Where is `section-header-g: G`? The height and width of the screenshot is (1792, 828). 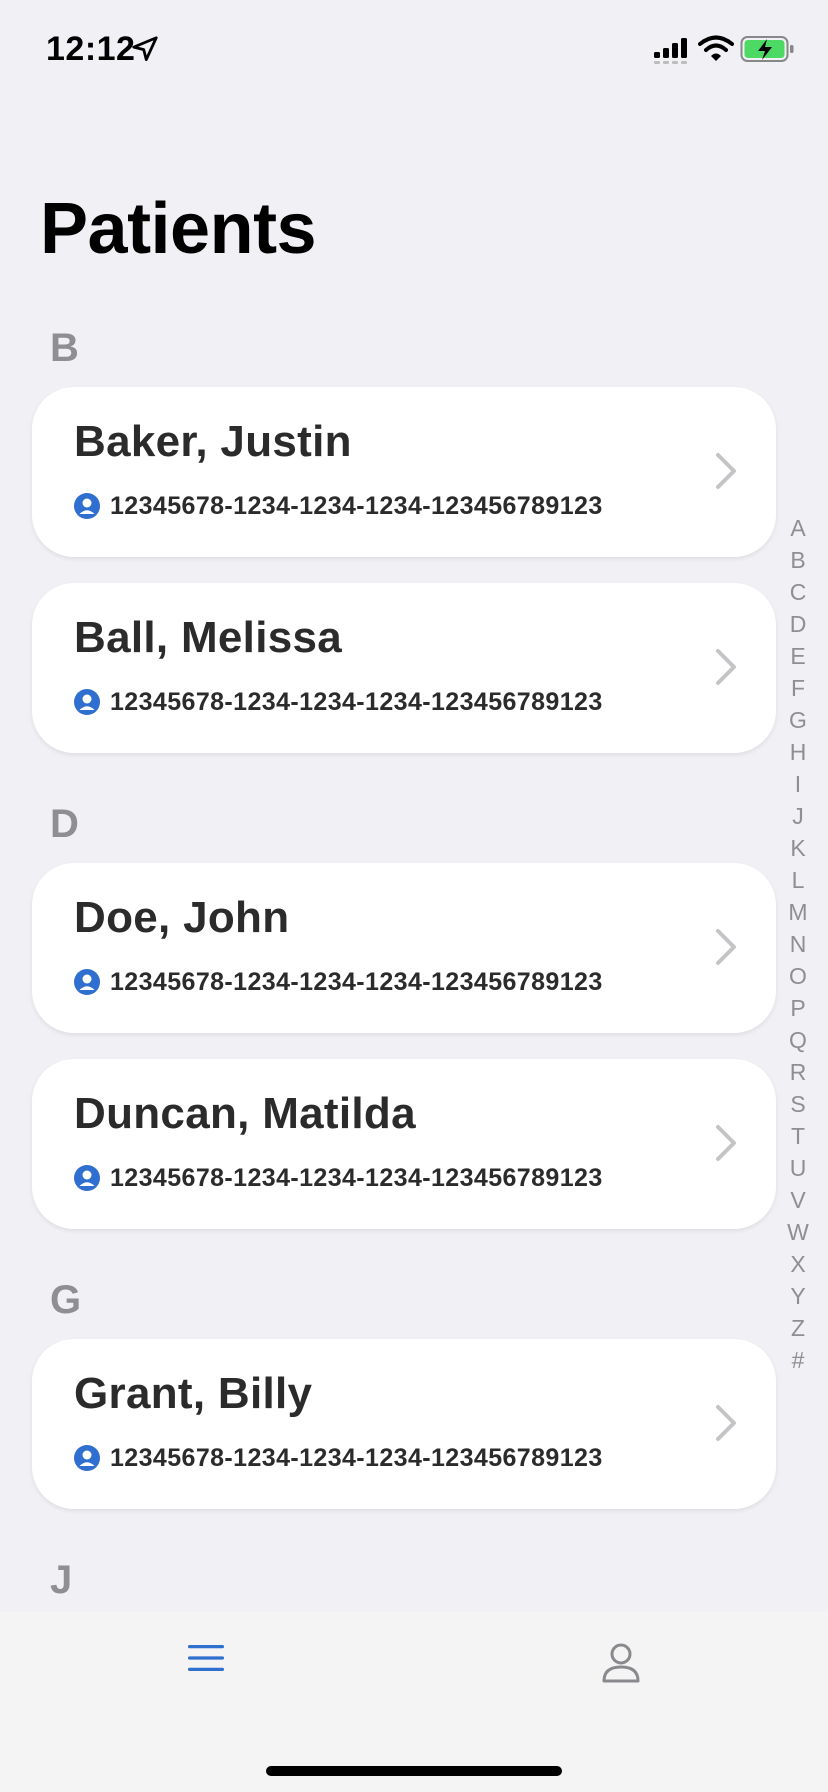
section-header-g: G is located at coordinates (66, 1300).